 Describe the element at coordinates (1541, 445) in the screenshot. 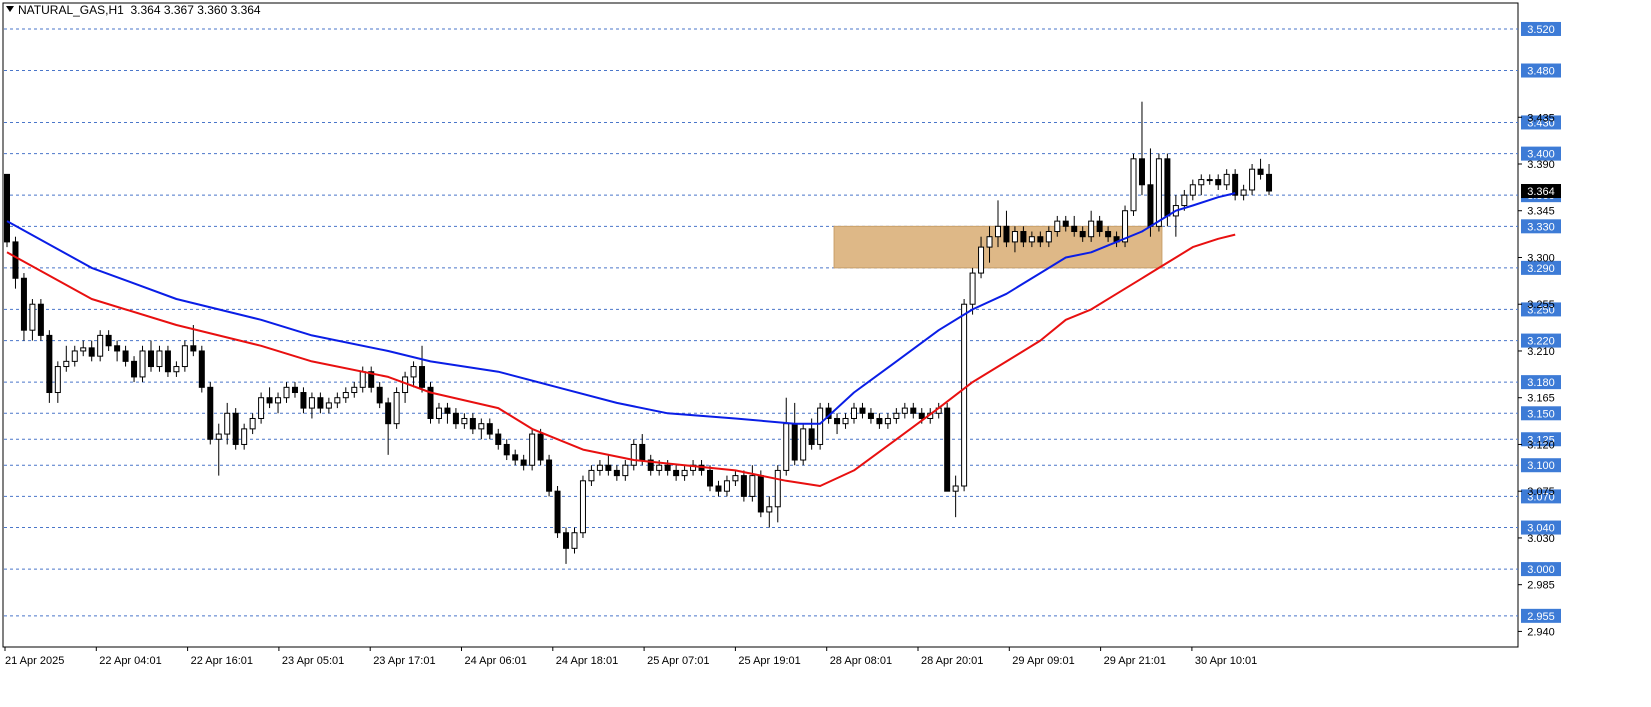

I see `price-tick-label: 3.120` at that location.